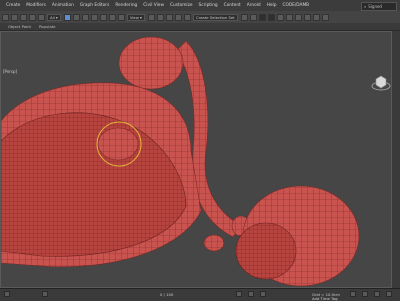 Image resolution: width=400 pixels, height=301 pixels. Describe the element at coordinates (151, 17) in the screenshot. I see `pivot-center-button` at that location.